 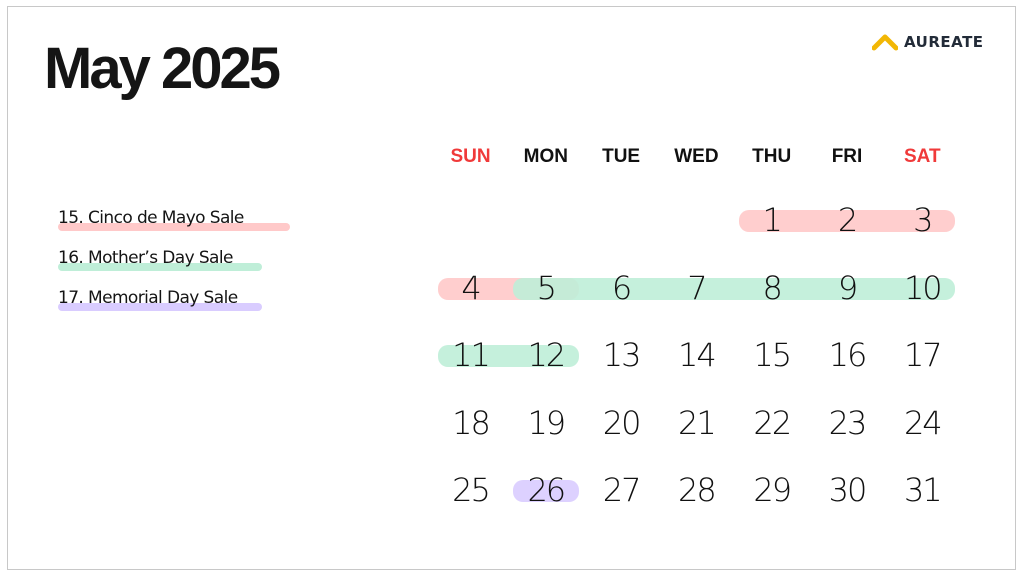 I want to click on day-cell: 5, so click(x=545, y=288).